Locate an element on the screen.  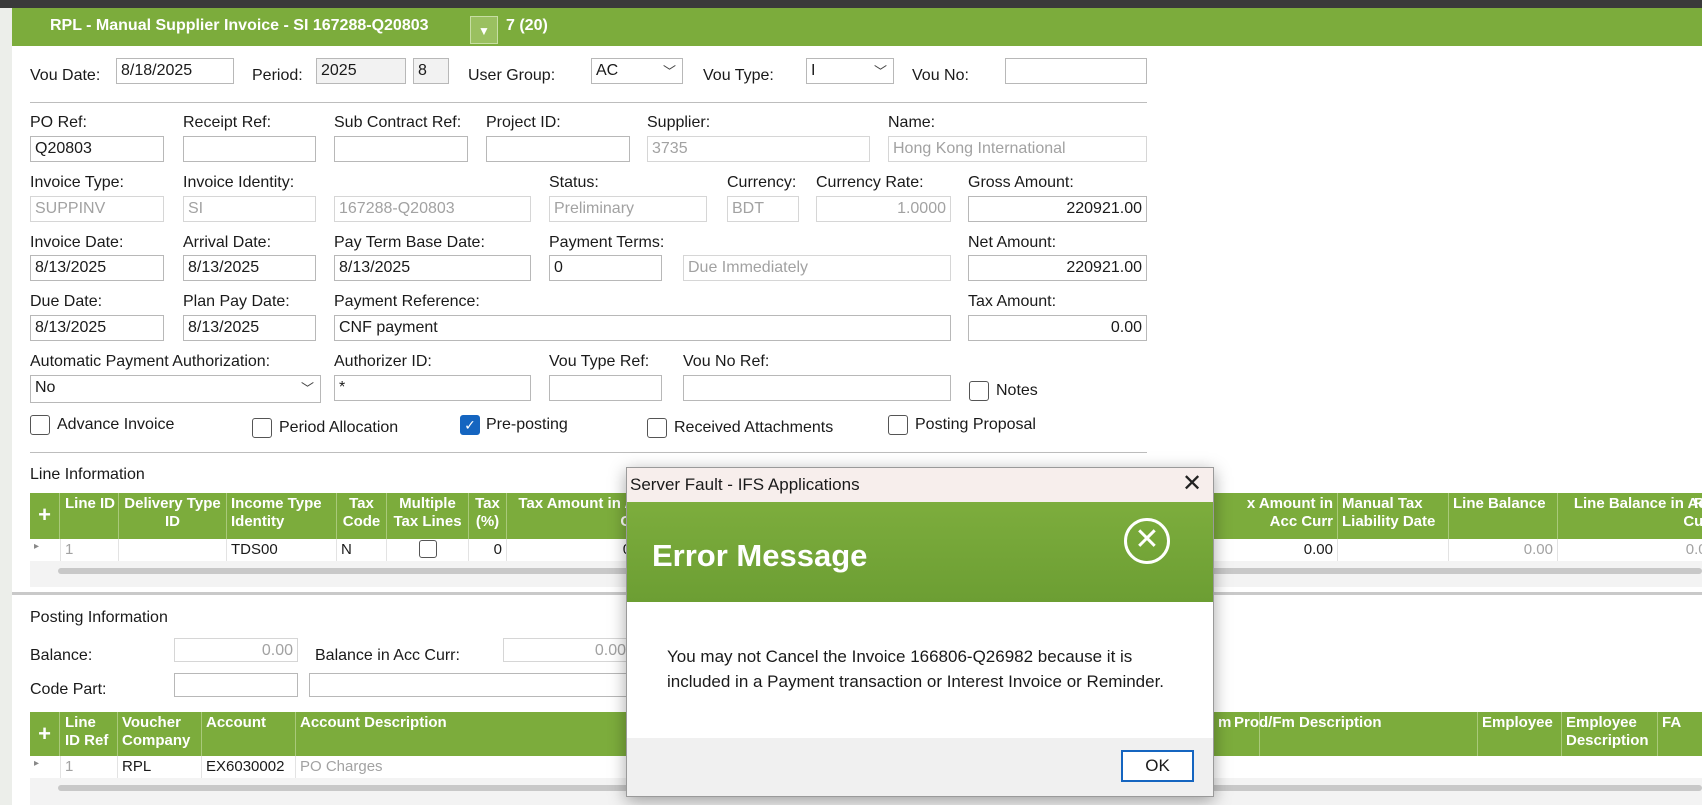
multiple-tax-lines-checkbox is located at coordinates (428, 549).